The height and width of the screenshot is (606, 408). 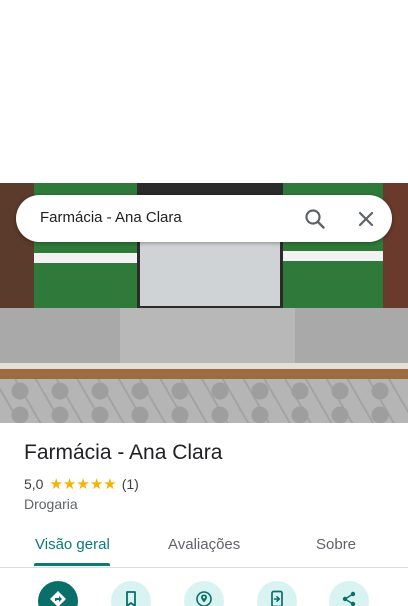 I want to click on search-query: Farmácia - Ana Clara, so click(x=111, y=217).